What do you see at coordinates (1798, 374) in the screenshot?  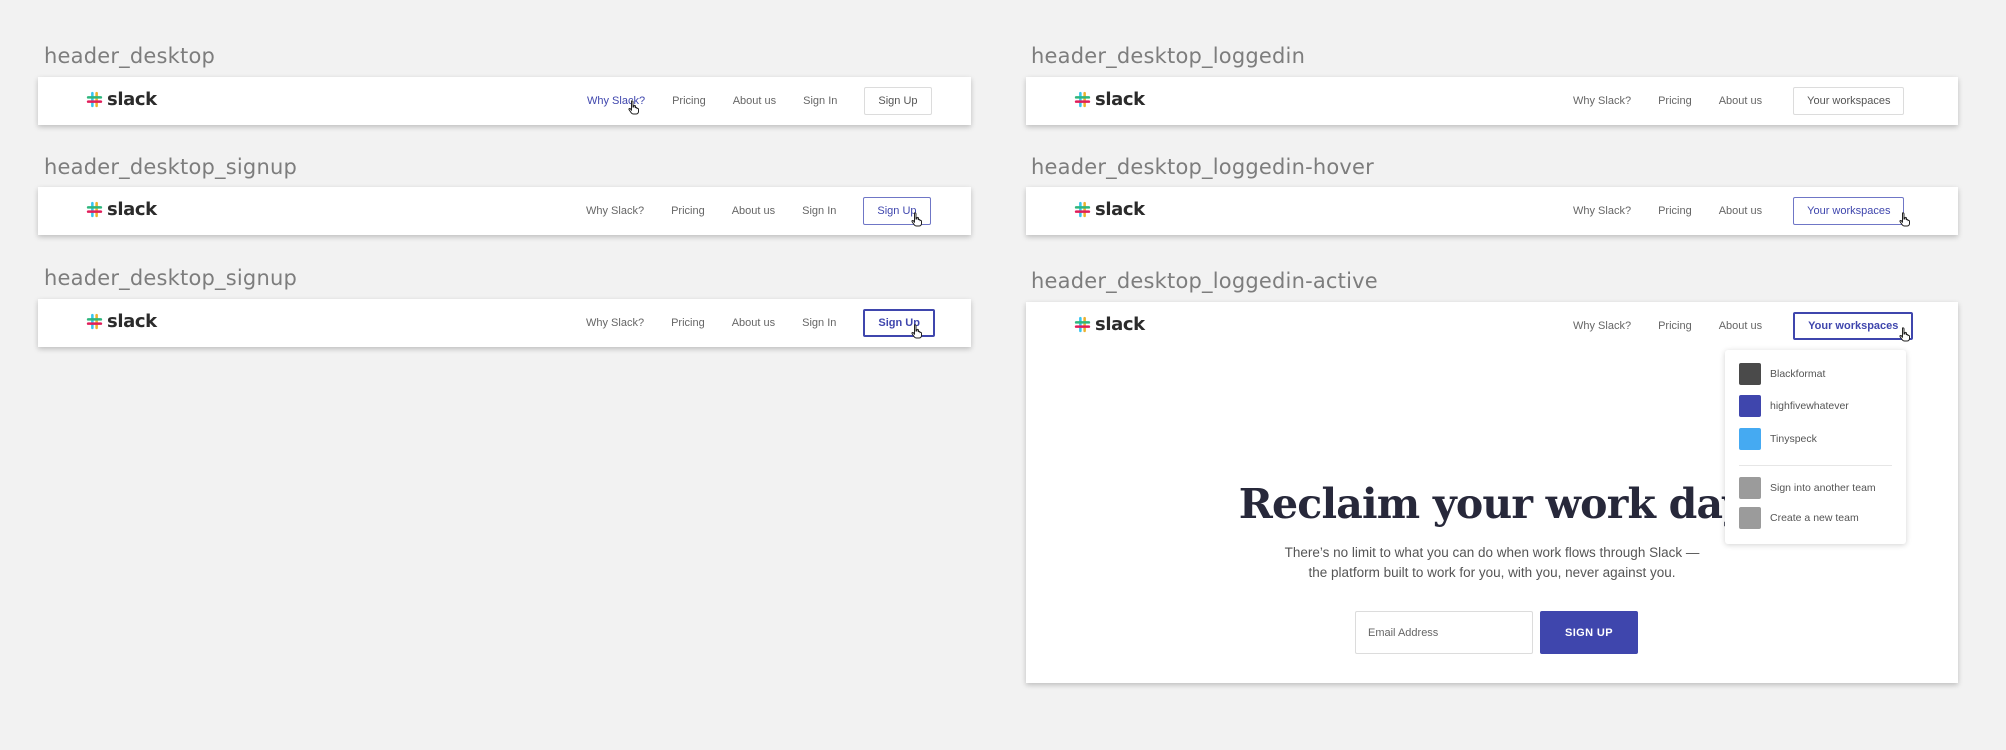 I see `workspace-name: Blackformat` at bounding box center [1798, 374].